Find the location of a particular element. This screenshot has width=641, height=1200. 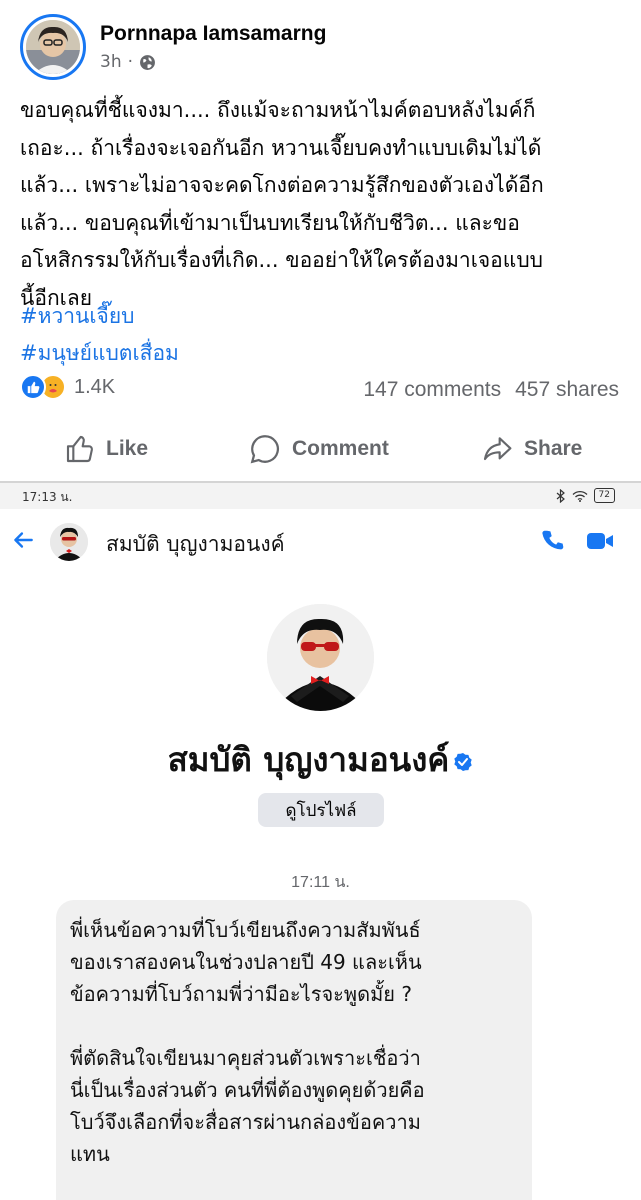

globe-icon is located at coordinates (147, 62).